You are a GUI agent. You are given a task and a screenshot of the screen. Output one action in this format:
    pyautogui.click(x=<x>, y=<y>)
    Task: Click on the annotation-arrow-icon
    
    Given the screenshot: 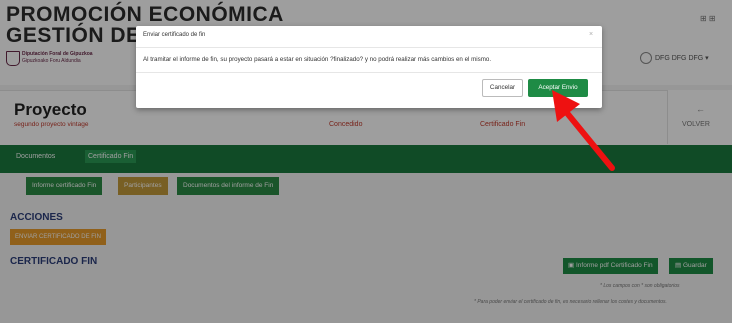 What is the action you would take?
    pyautogui.click(x=583, y=130)
    